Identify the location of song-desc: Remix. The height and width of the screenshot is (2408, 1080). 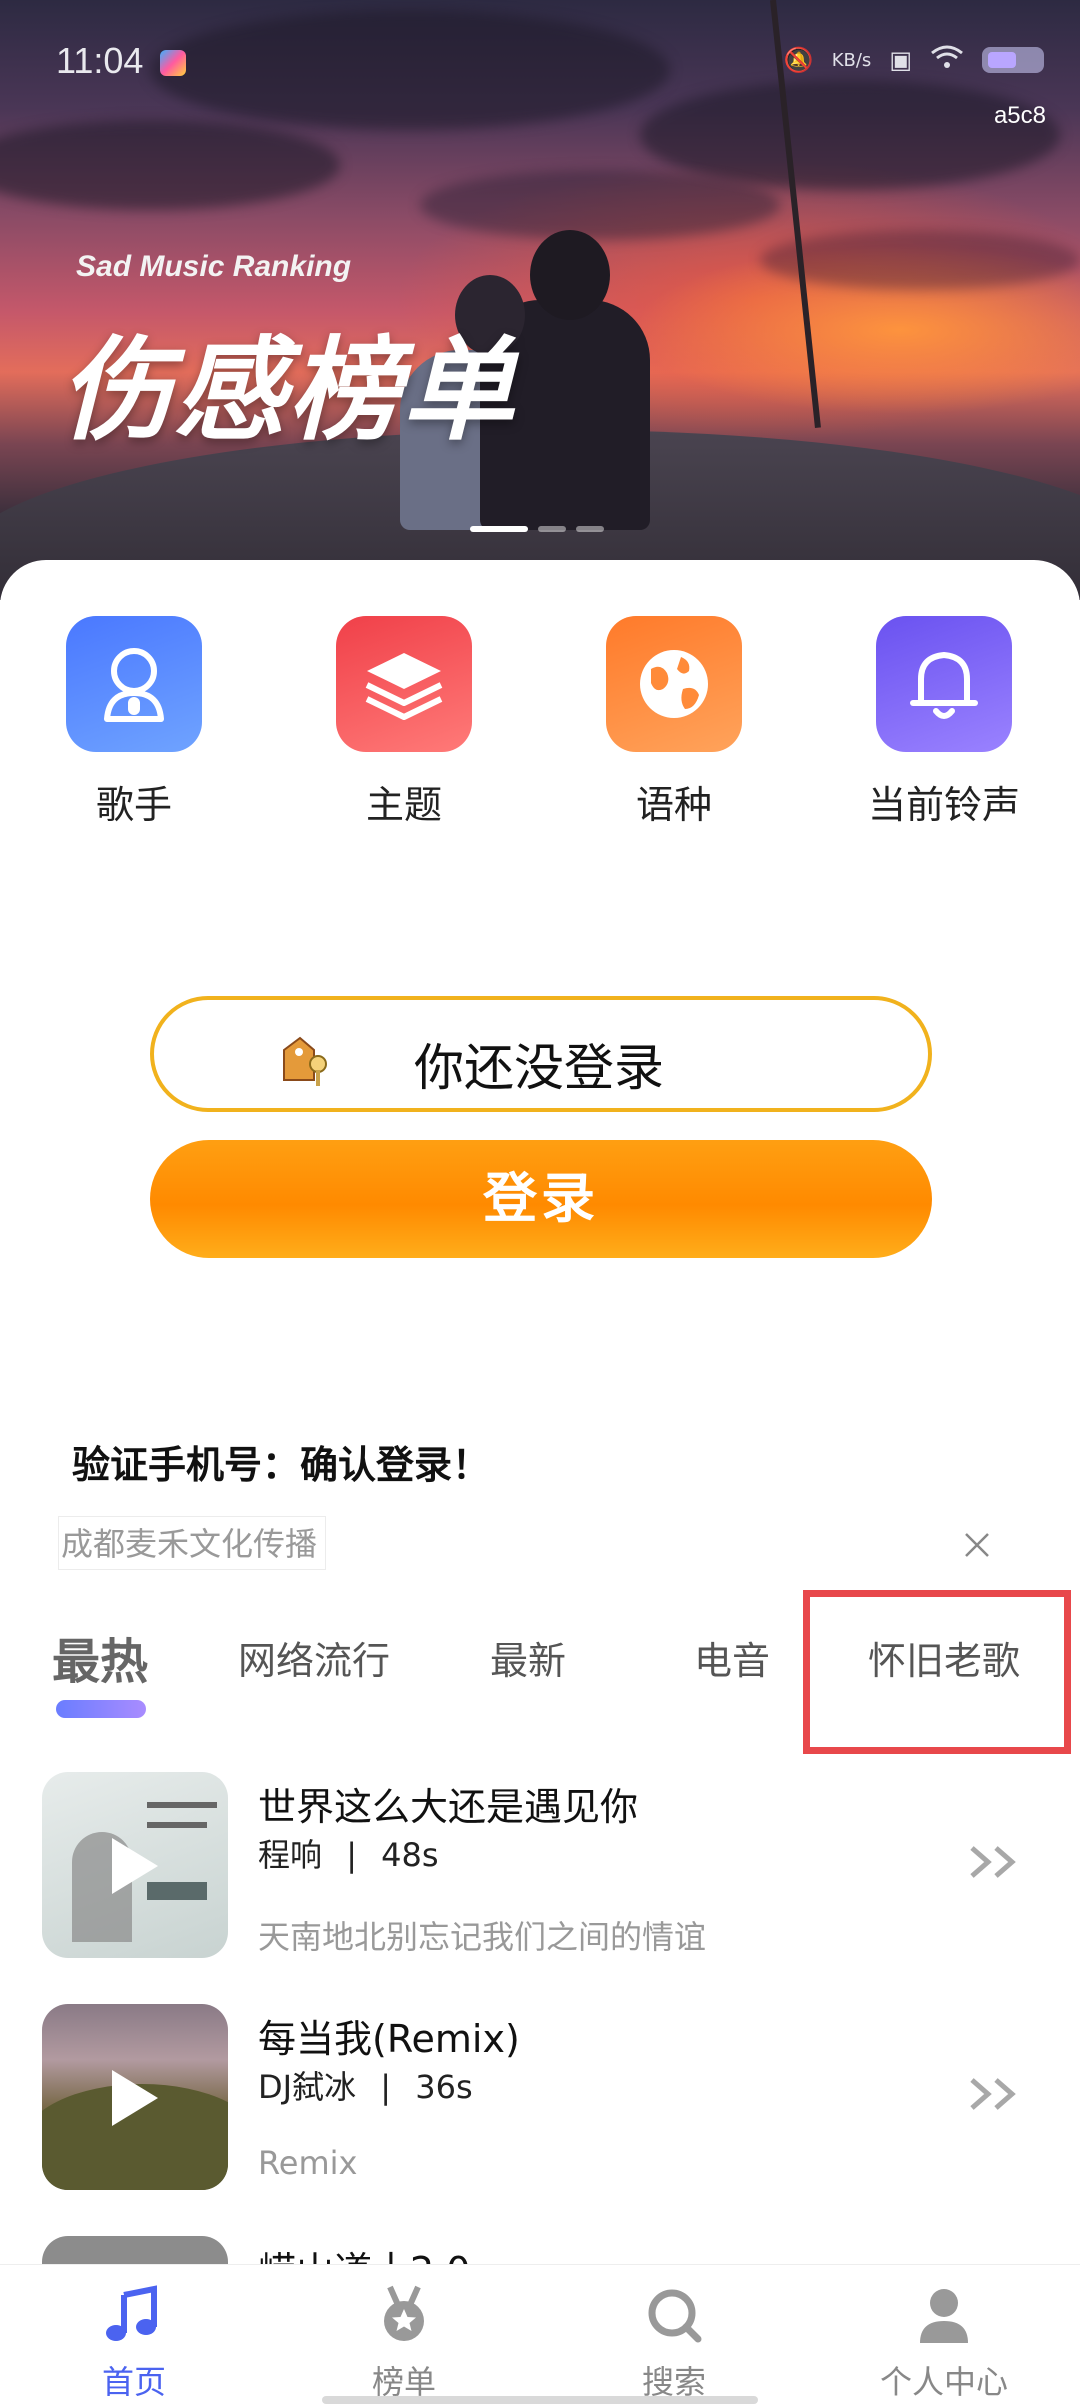
(308, 2163).